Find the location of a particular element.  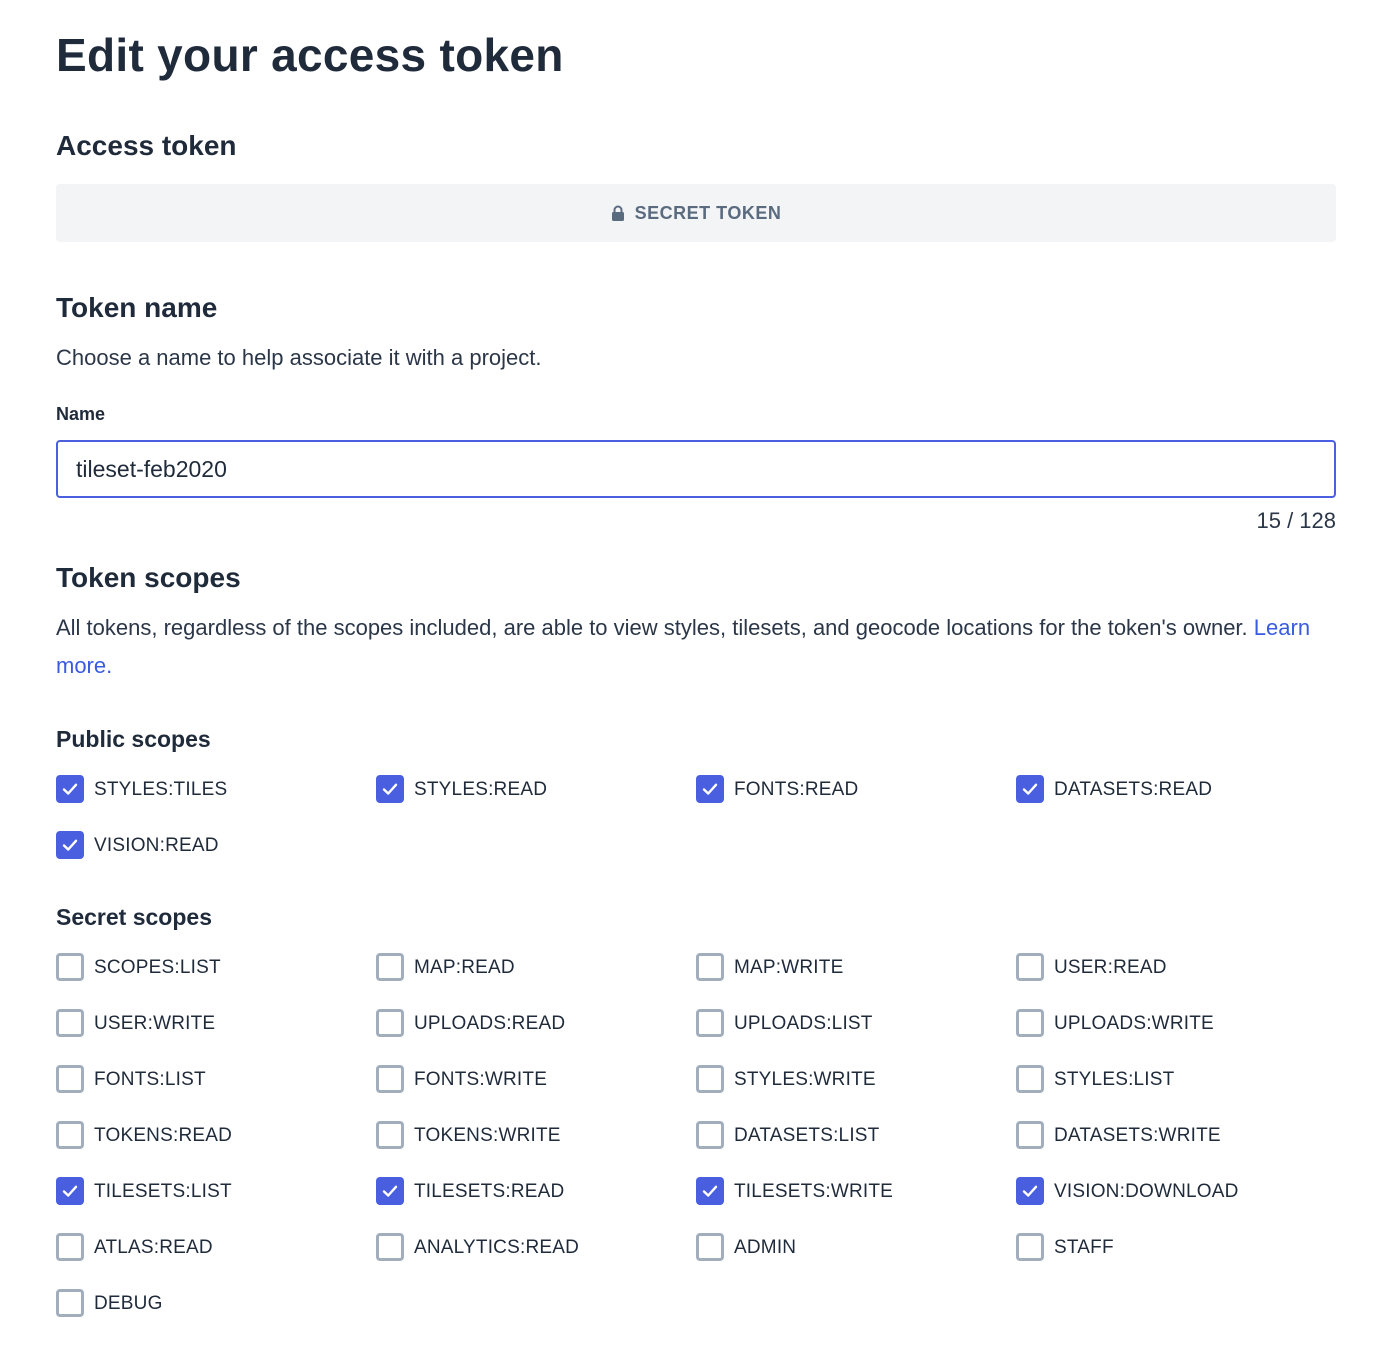

scope-checkbox-styles-read: STYLES:READ is located at coordinates (536, 803).